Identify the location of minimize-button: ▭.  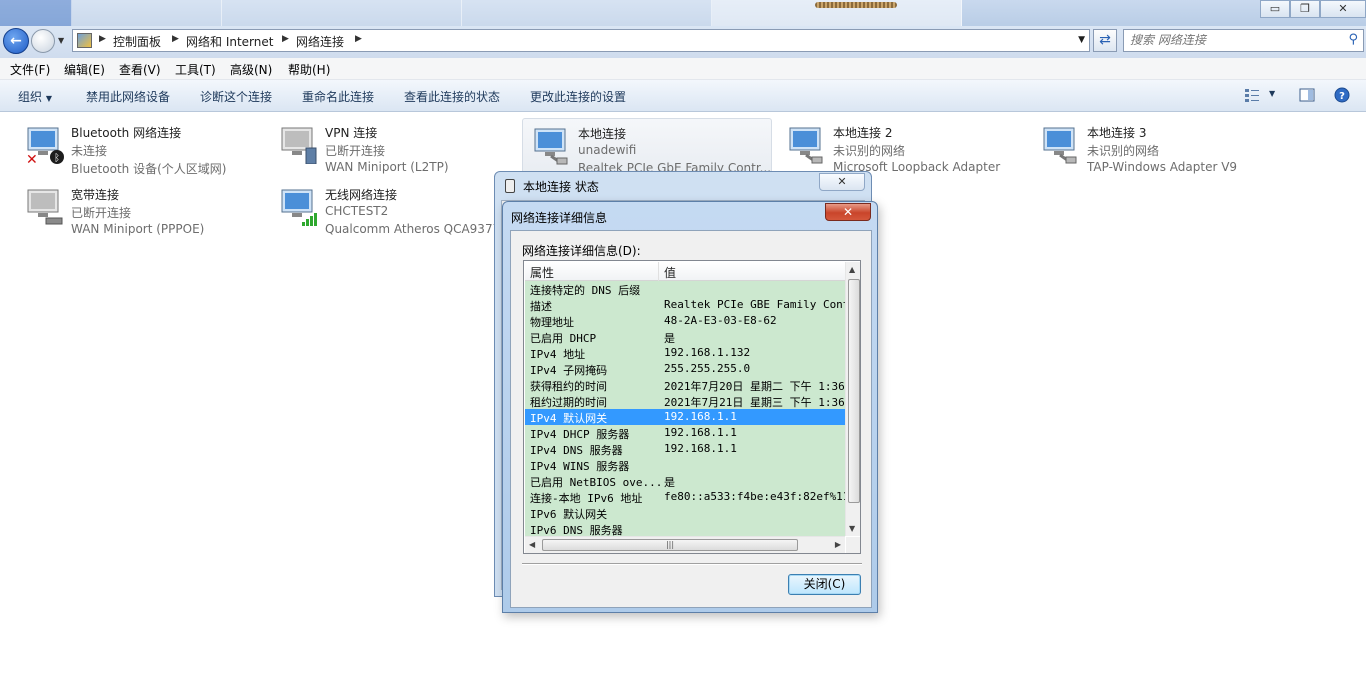
(1275, 9).